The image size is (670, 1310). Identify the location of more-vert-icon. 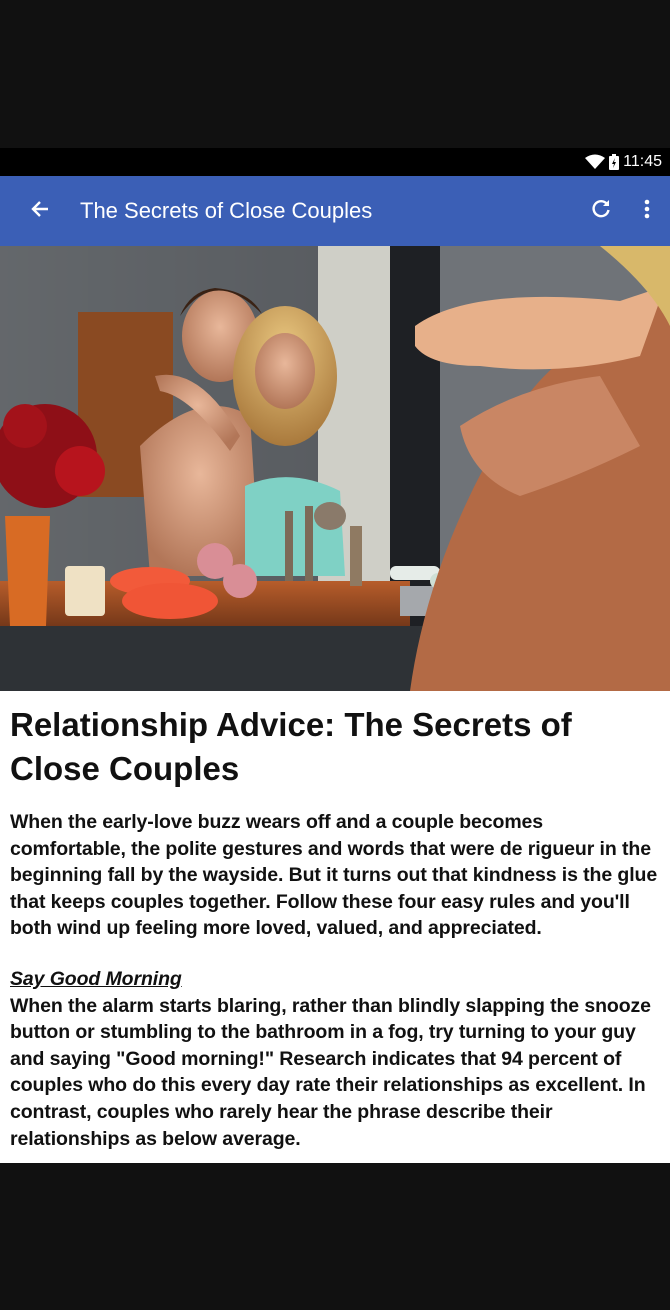
(647, 211).